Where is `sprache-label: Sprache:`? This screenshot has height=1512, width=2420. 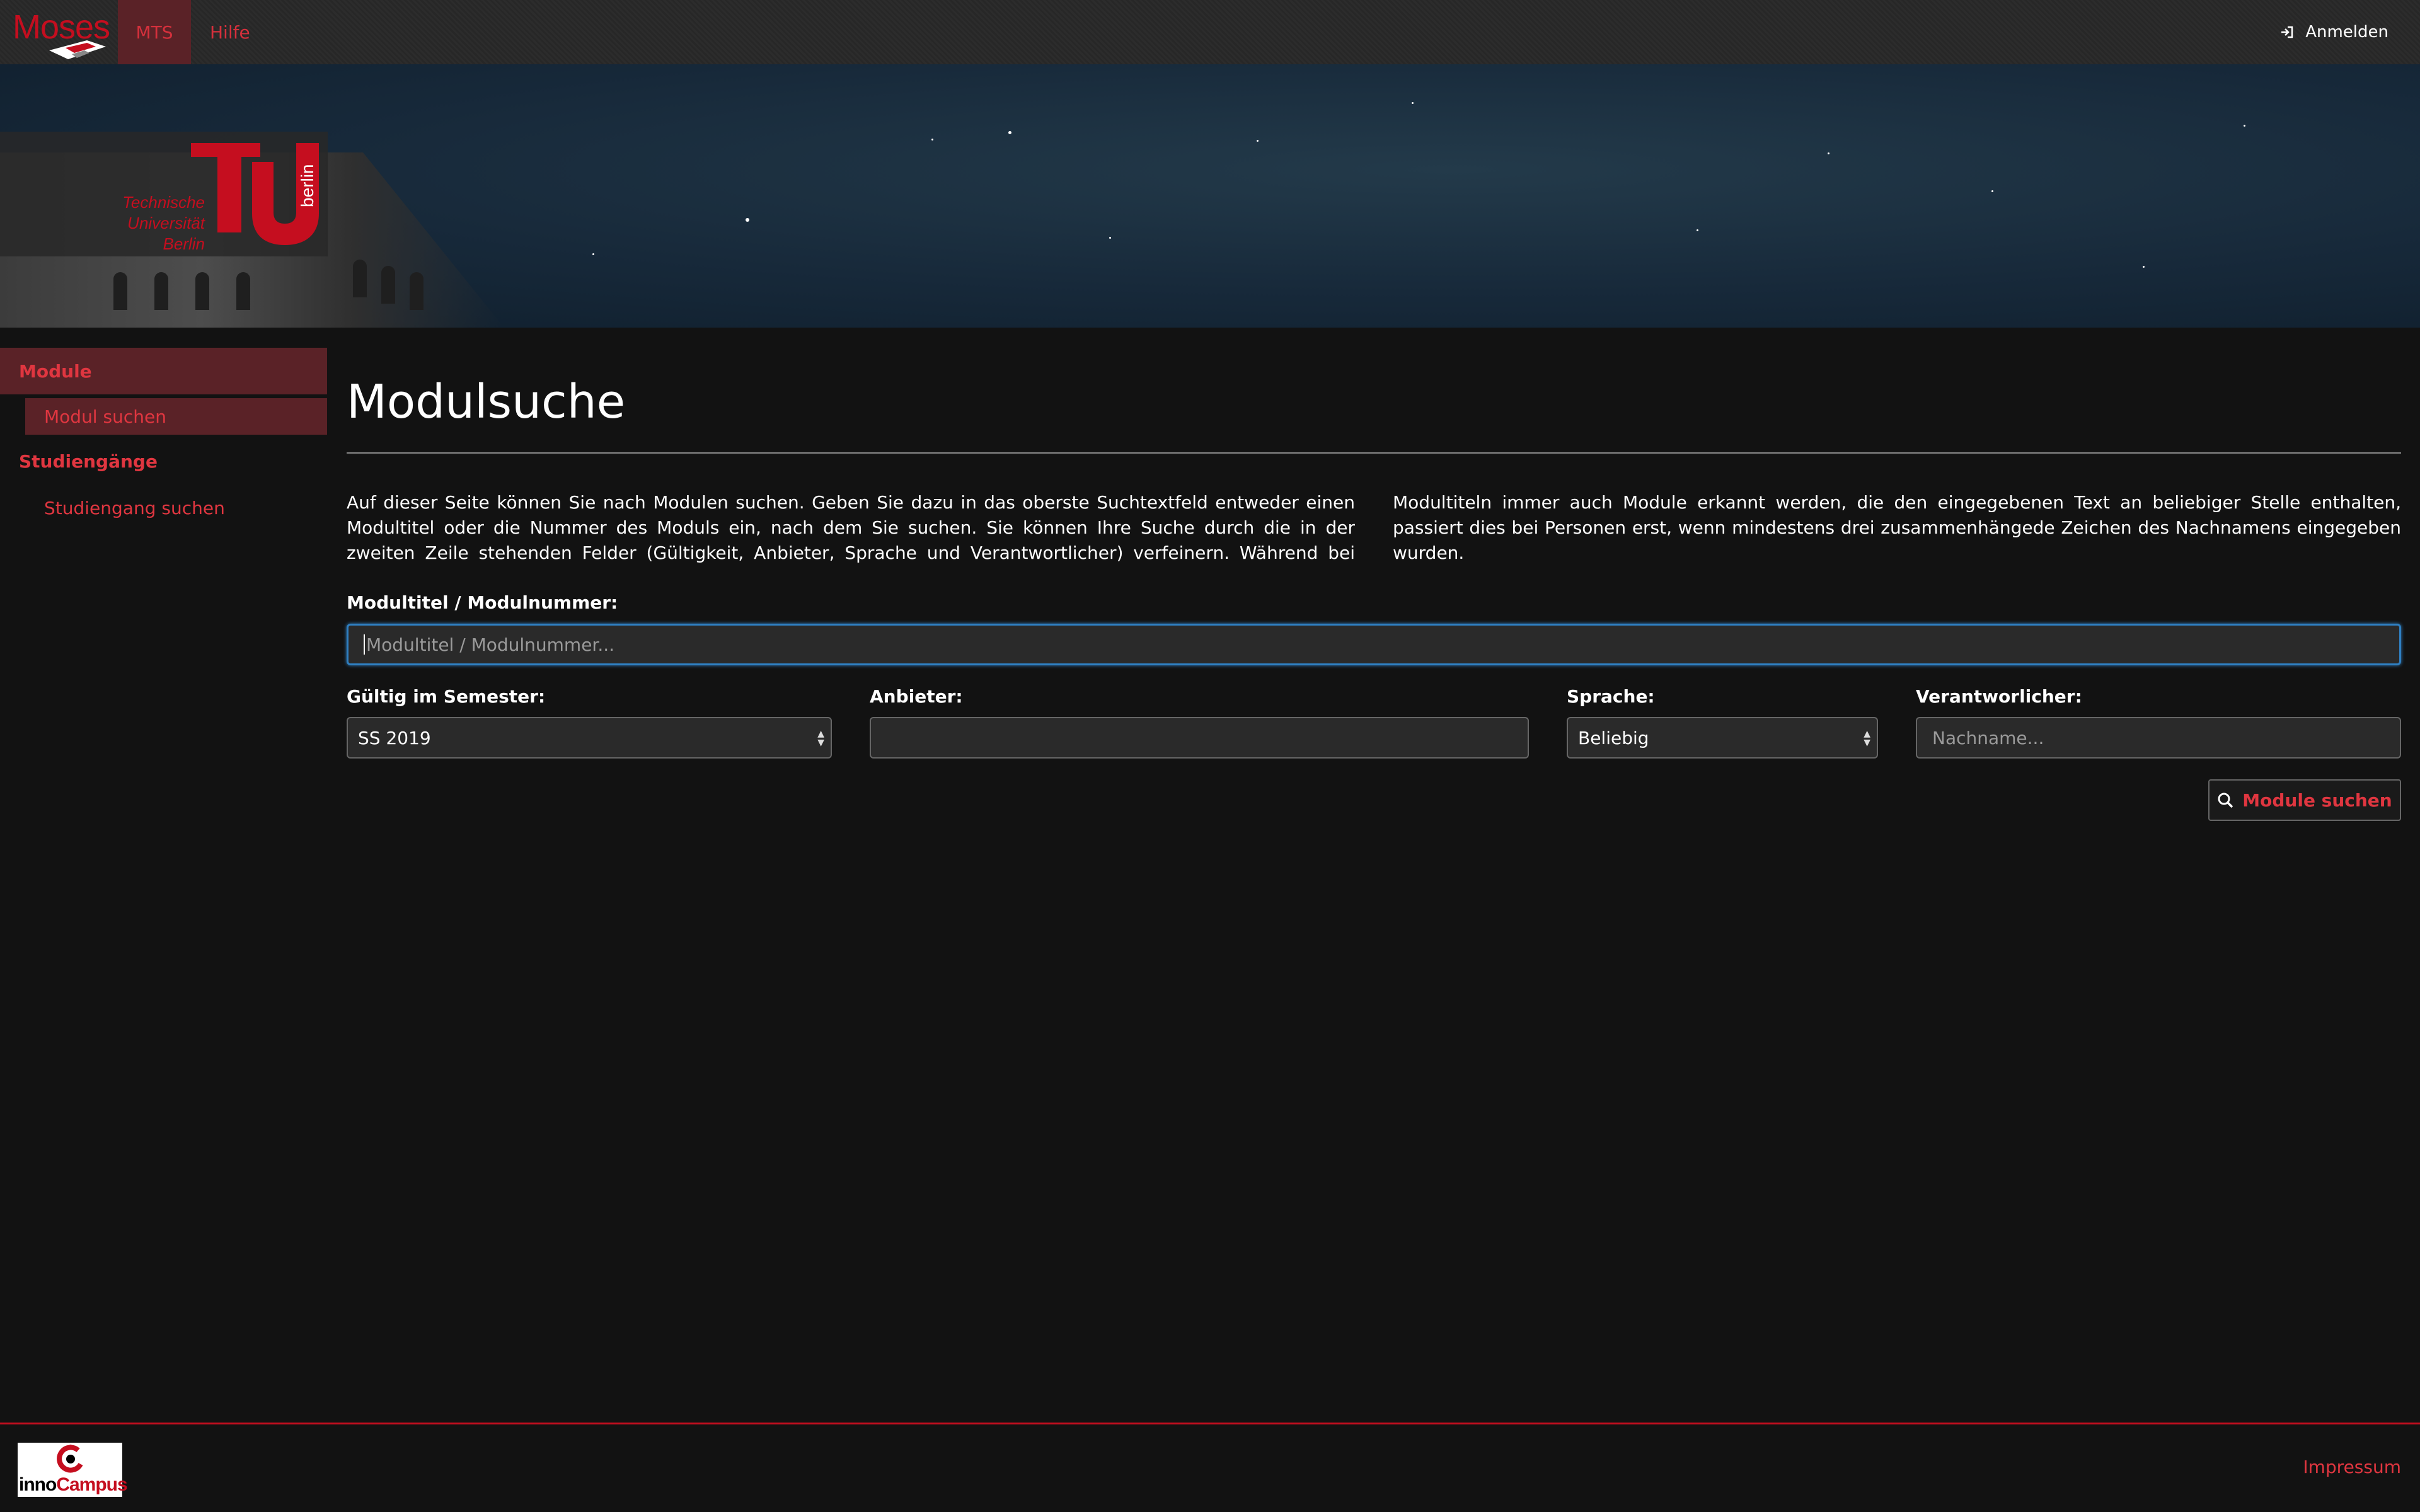
sprache-label: Sprache: is located at coordinates (1611, 696).